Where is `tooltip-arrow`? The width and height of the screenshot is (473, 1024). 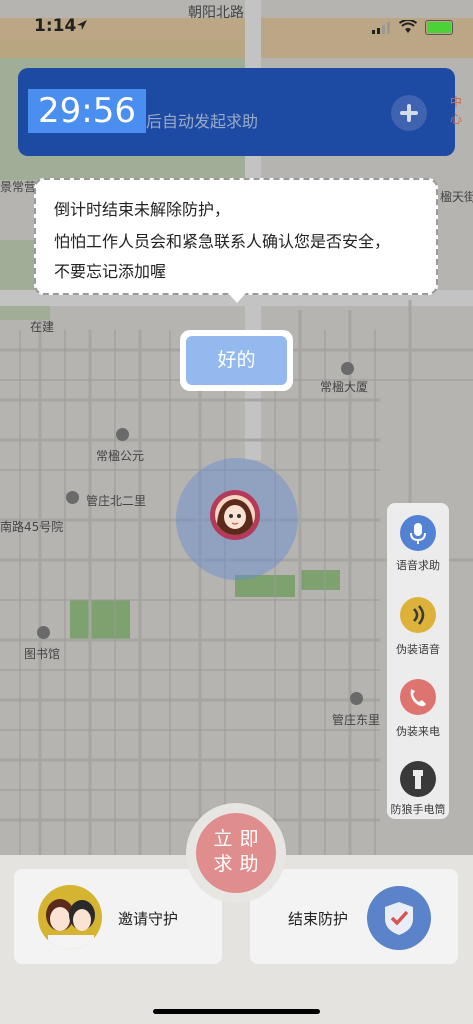 tooltip-arrow is located at coordinates (237, 298).